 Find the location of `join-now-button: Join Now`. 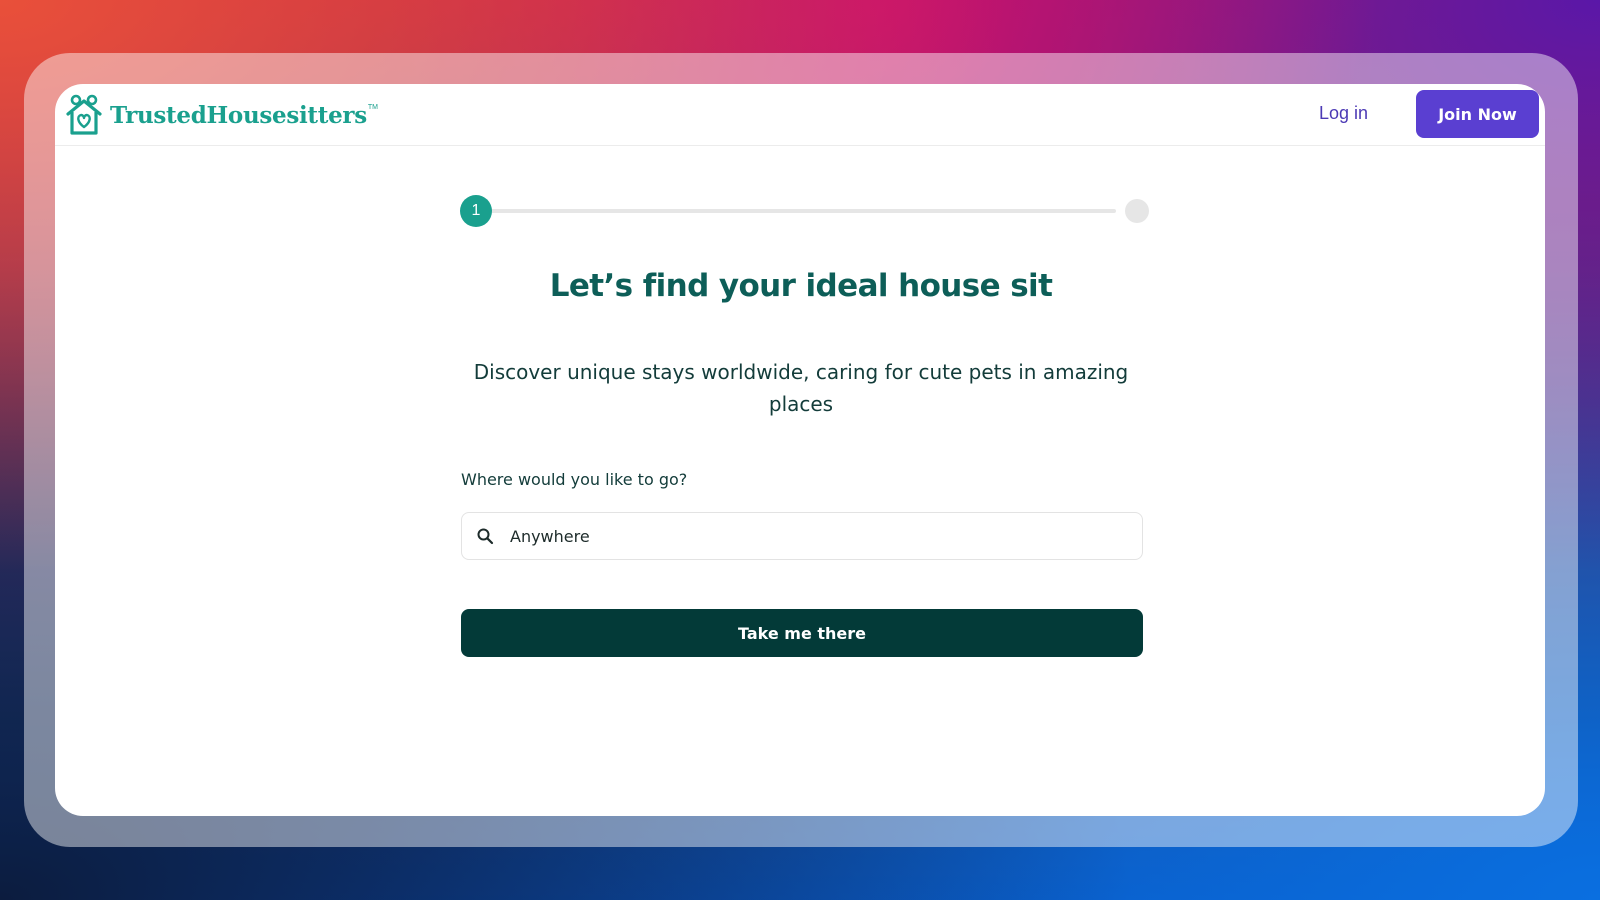

join-now-button: Join Now is located at coordinates (1477, 114).